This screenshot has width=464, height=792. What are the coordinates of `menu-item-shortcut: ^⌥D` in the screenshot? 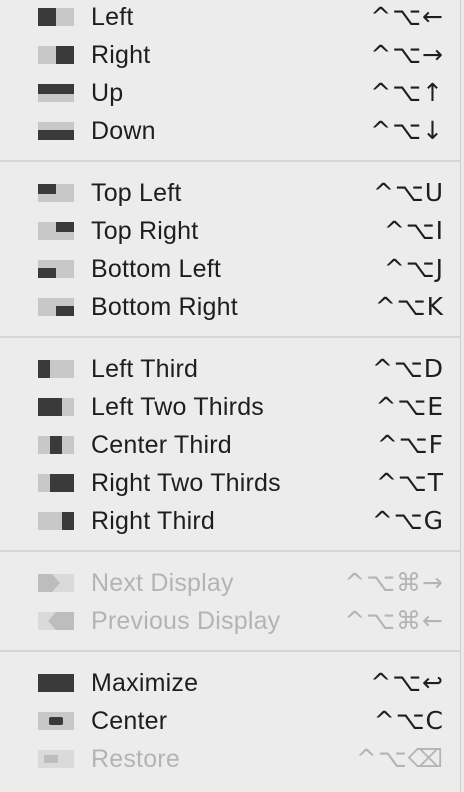 It's located at (407, 368).